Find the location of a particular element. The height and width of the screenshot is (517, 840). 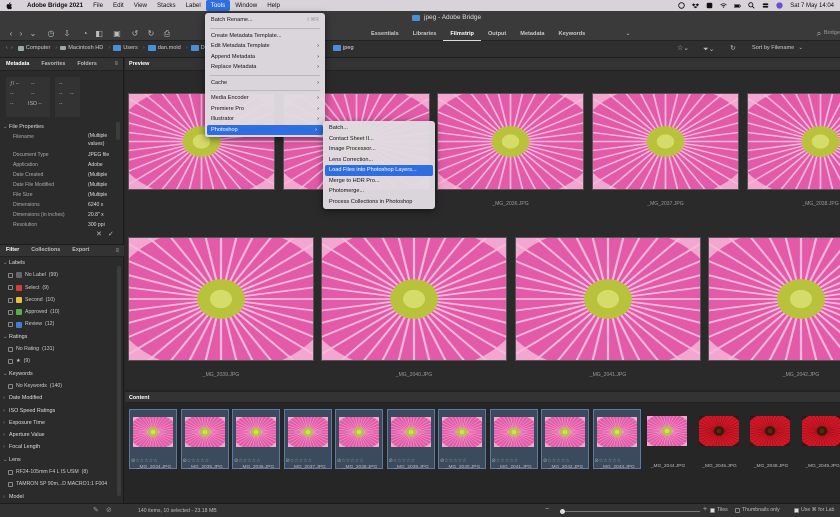

trash-icon: ⎙ is located at coordinates (167, 34).